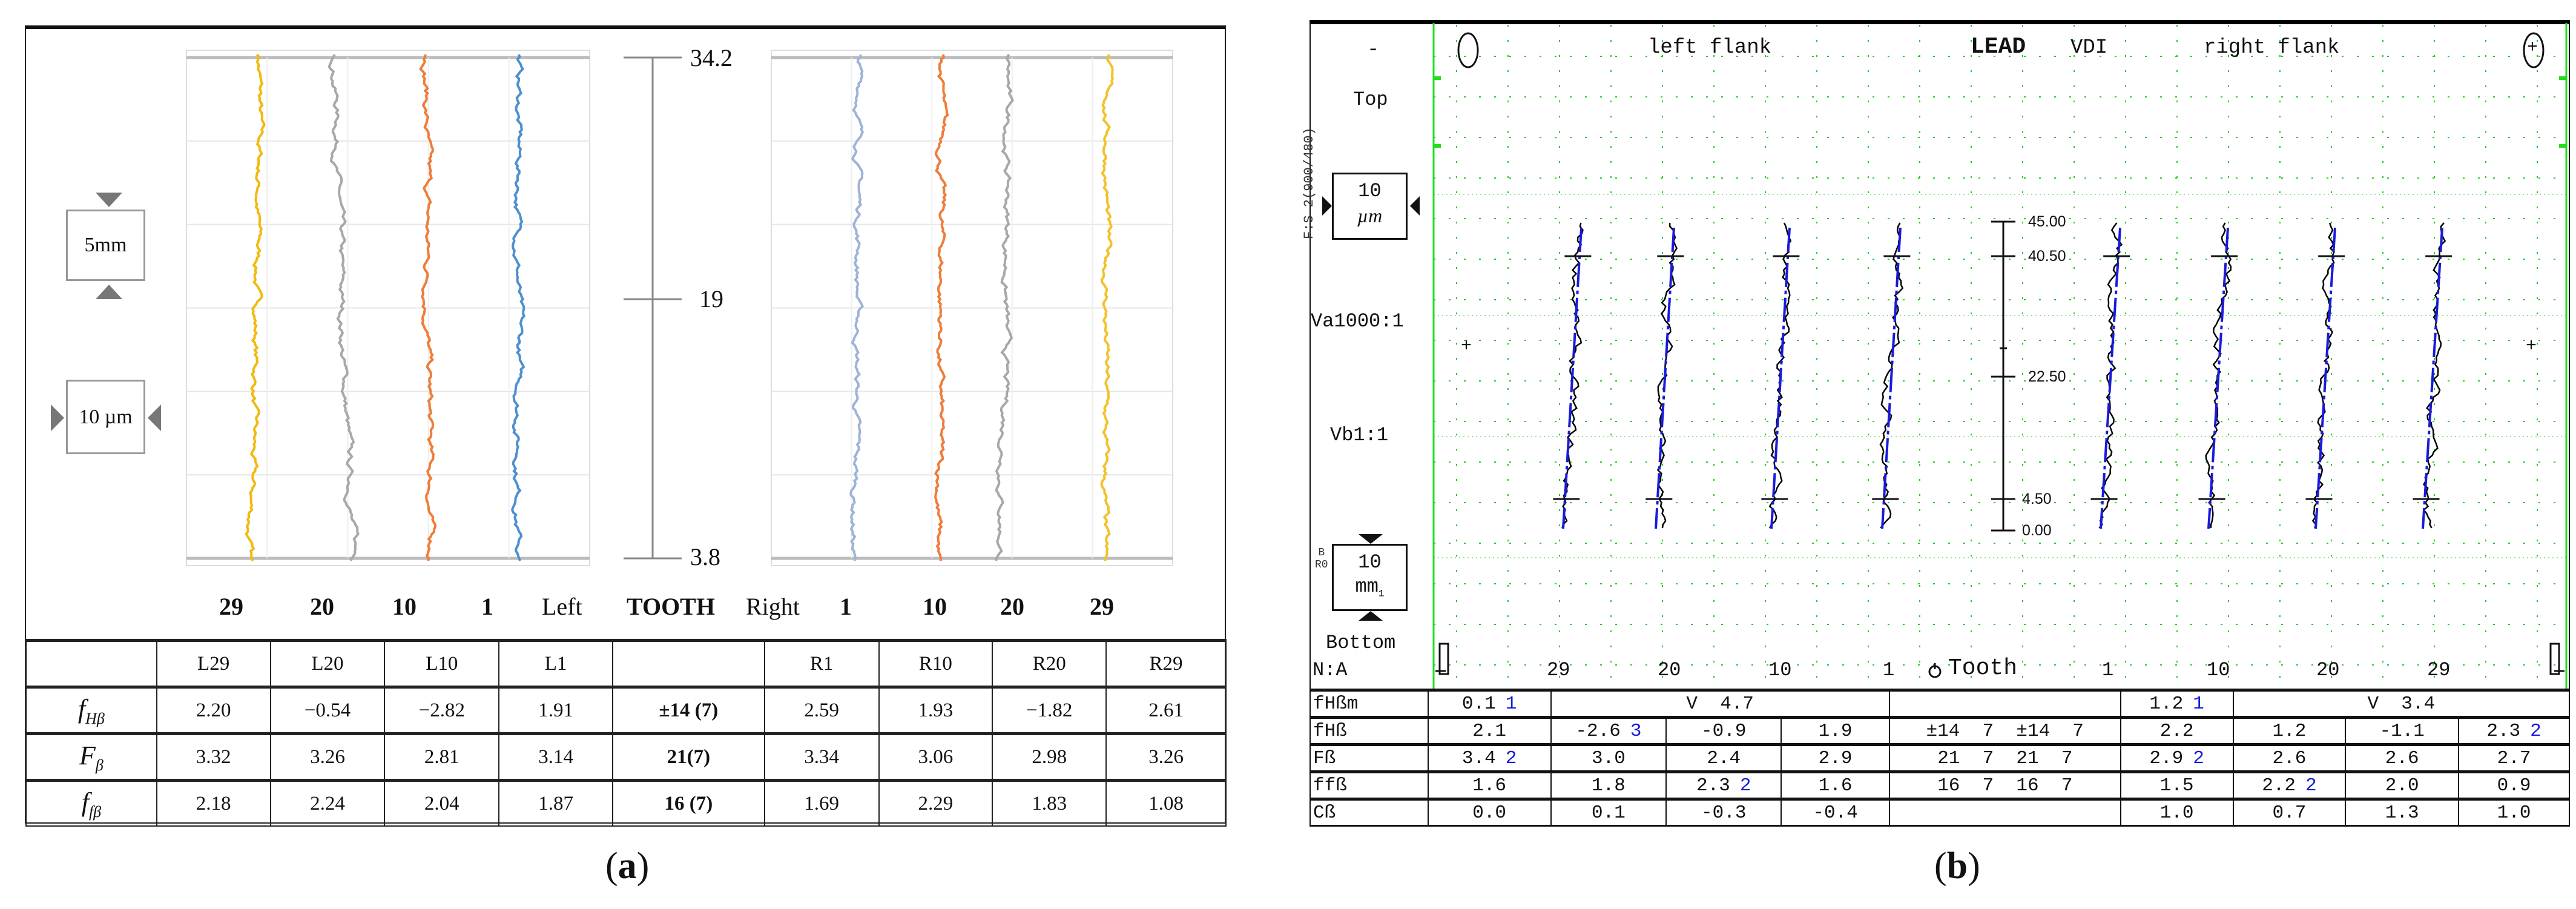 Image resolution: width=2576 pixels, height=909 pixels. I want to click on scale-label-0: 0.00, so click(2037, 530).